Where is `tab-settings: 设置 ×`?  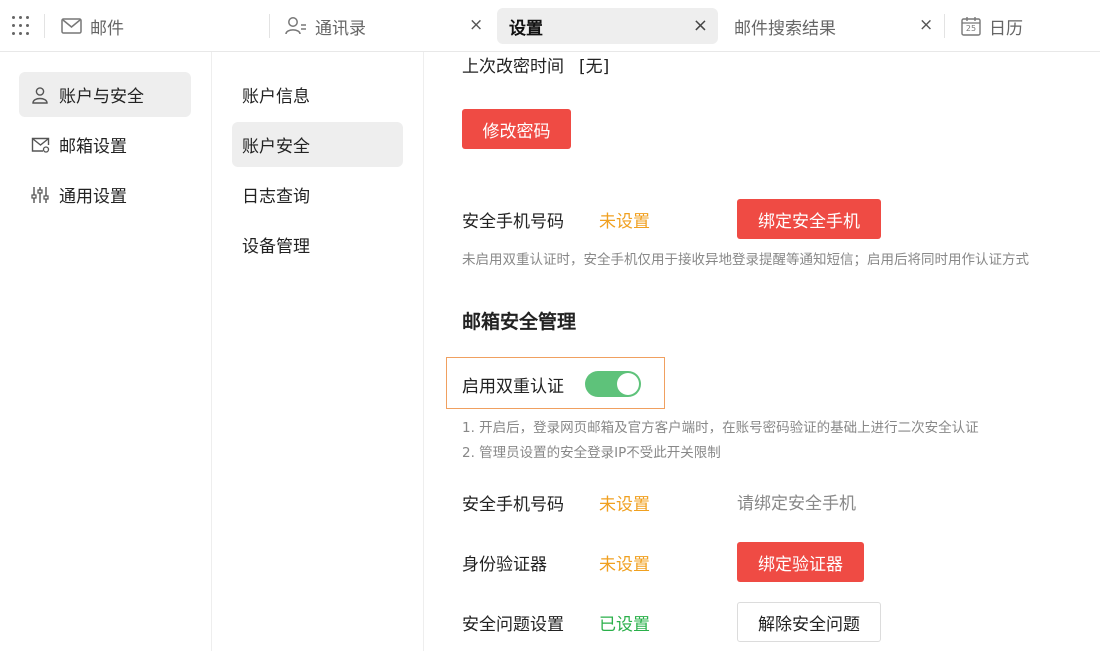
tab-settings: 设置 × is located at coordinates (607, 26).